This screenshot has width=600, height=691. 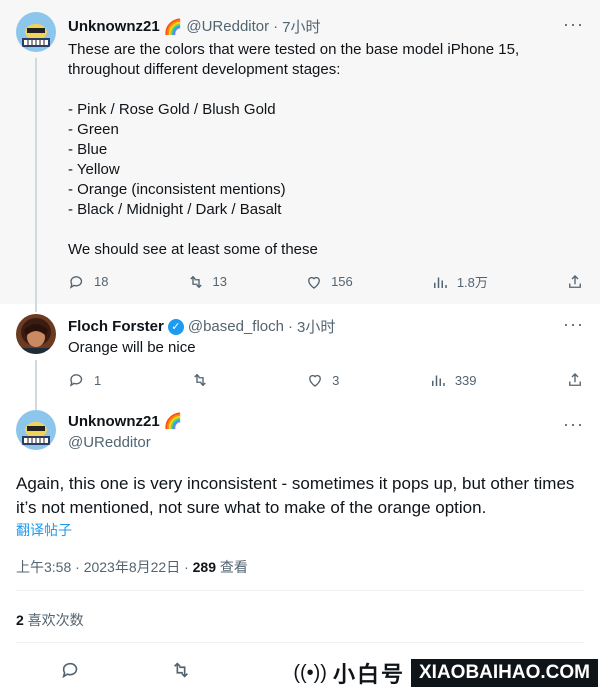 What do you see at coordinates (236, 326) in the screenshot?
I see `author-handle: @based_floch` at bounding box center [236, 326].